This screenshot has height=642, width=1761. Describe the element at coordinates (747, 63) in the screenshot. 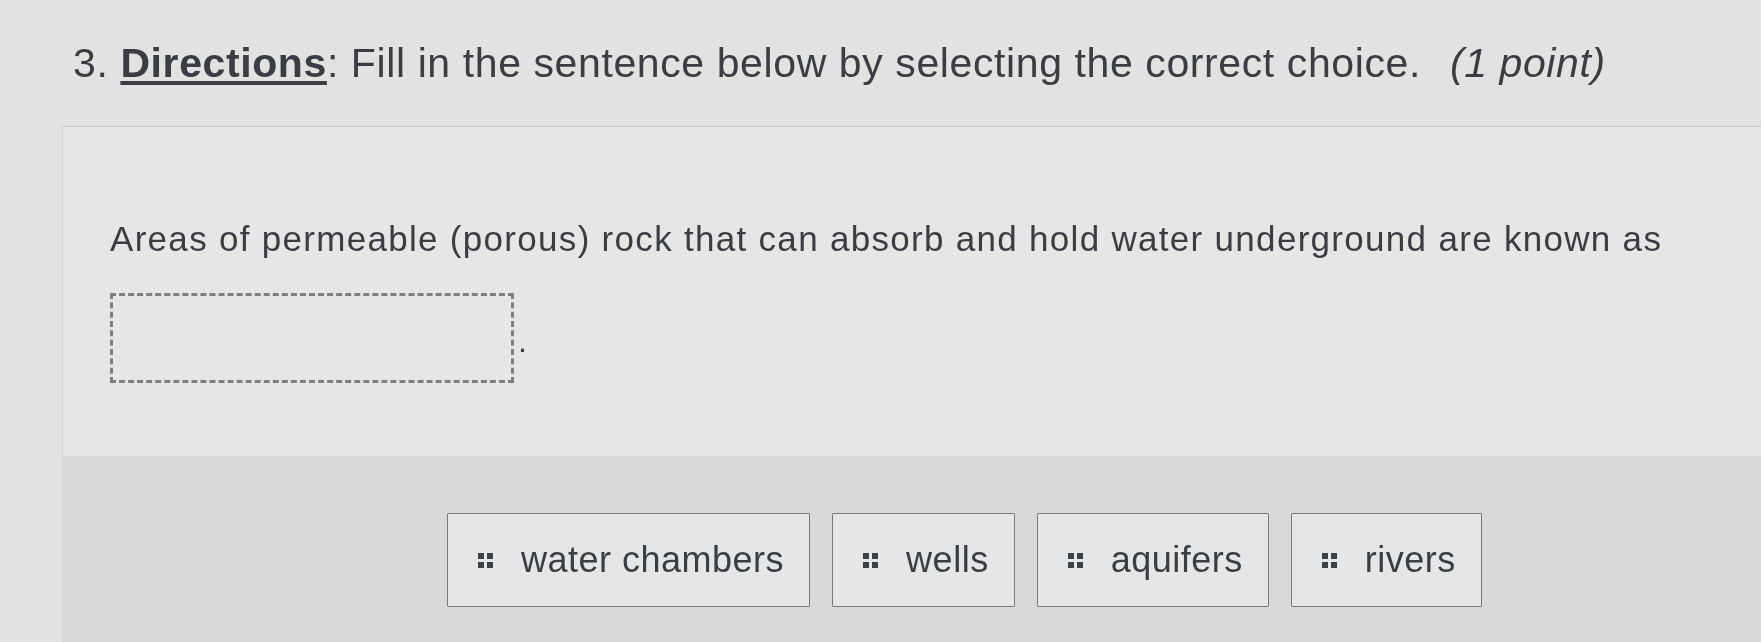

I see `question-instruction: 3. Directions: Fill in the sentence below by selecting the correct choice.` at that location.